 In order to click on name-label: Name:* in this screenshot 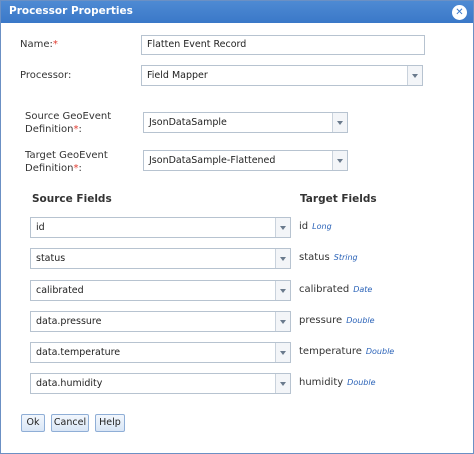, I will do `click(39, 44)`.